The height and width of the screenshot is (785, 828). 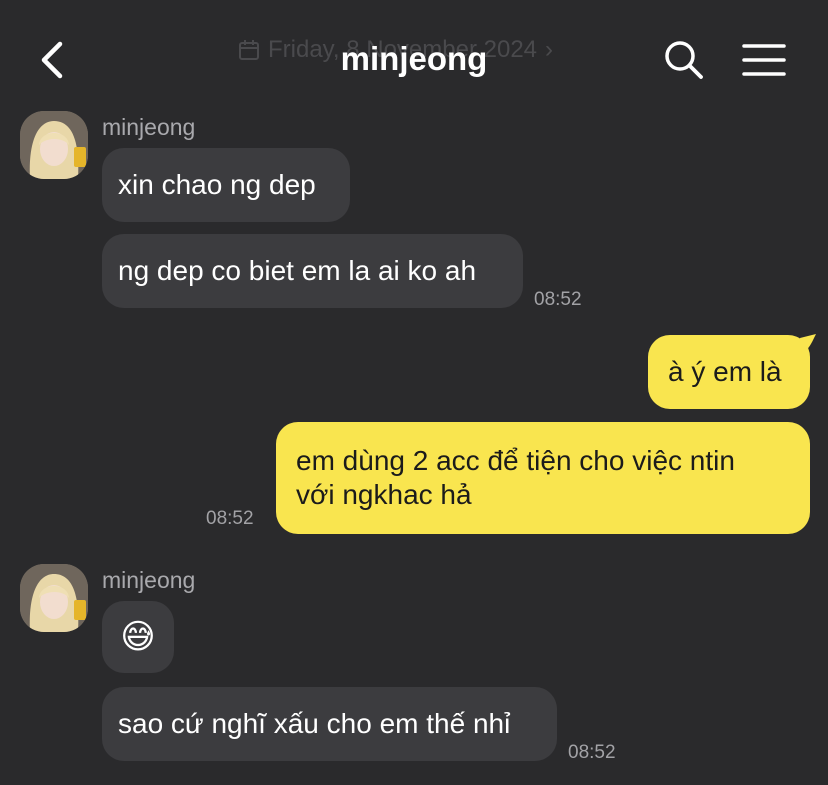 I want to click on message-text: à ý em là, so click(x=725, y=371).